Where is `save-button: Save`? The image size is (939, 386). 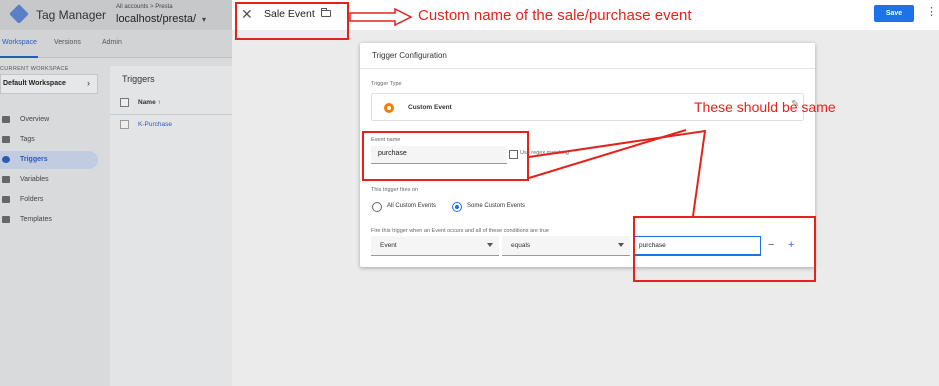 save-button: Save is located at coordinates (894, 13).